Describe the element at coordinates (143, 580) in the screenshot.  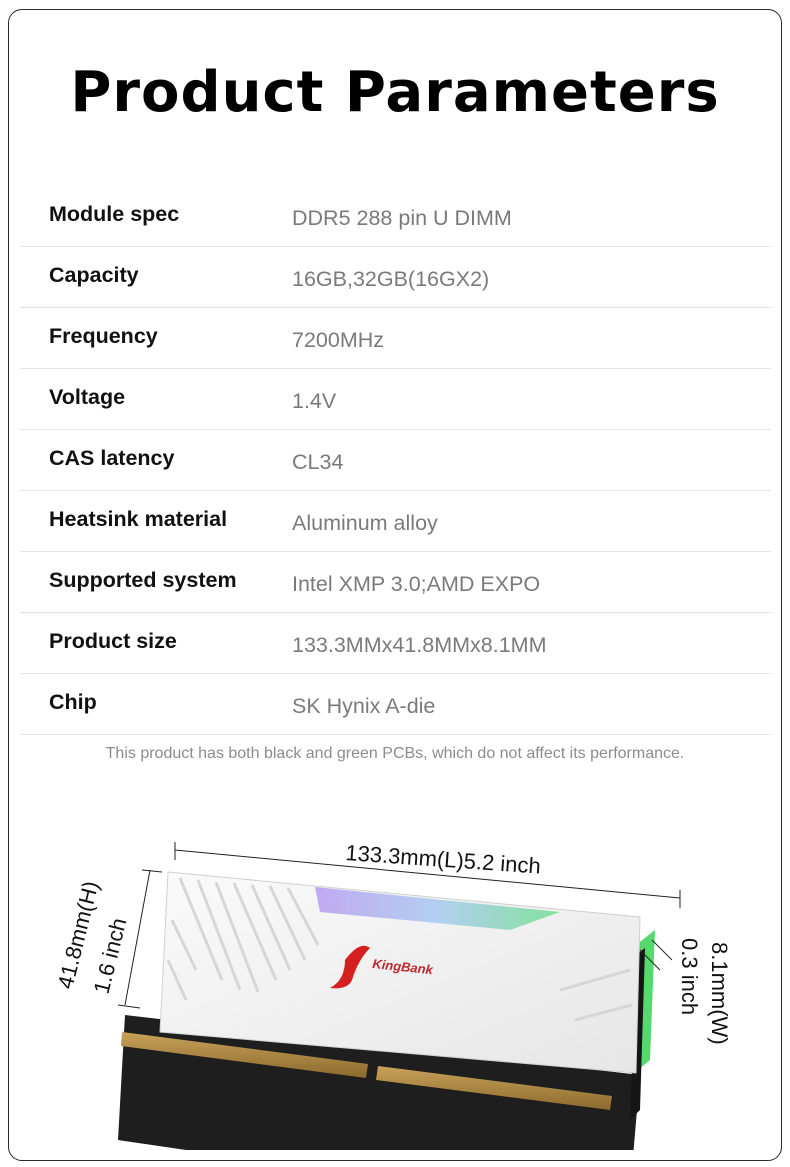
I see `spec-label: Supported system` at that location.